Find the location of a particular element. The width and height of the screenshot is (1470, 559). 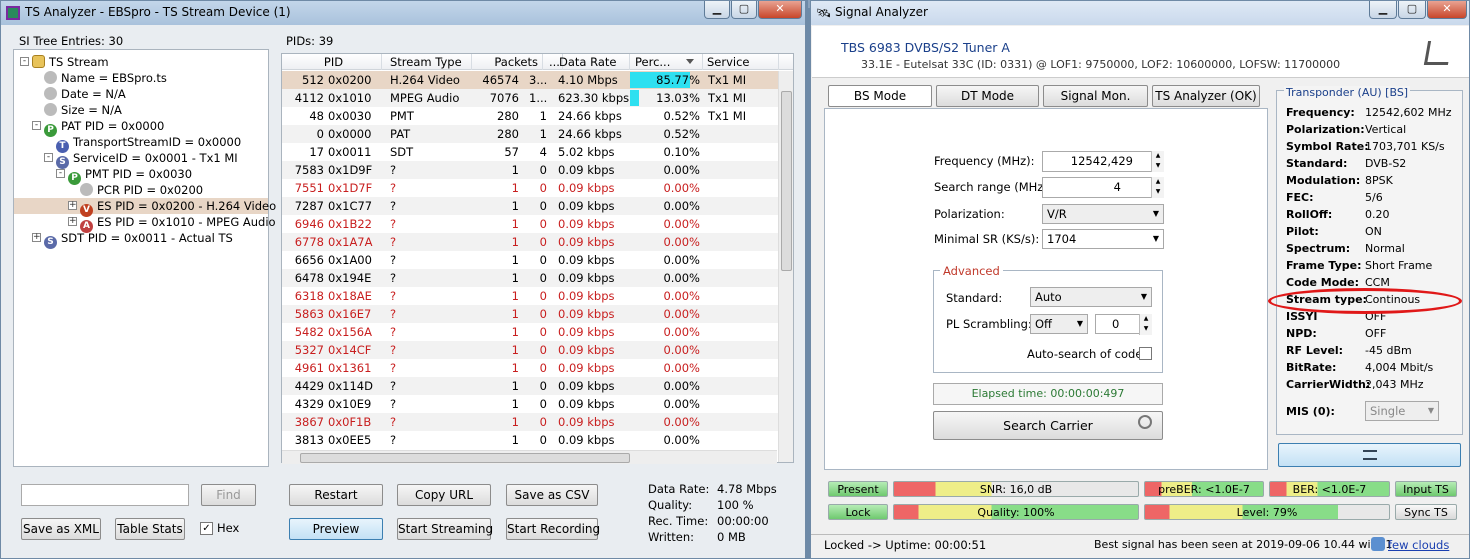

tree-node: P PMT PID = 0x0030 is located at coordinates (130, 175).